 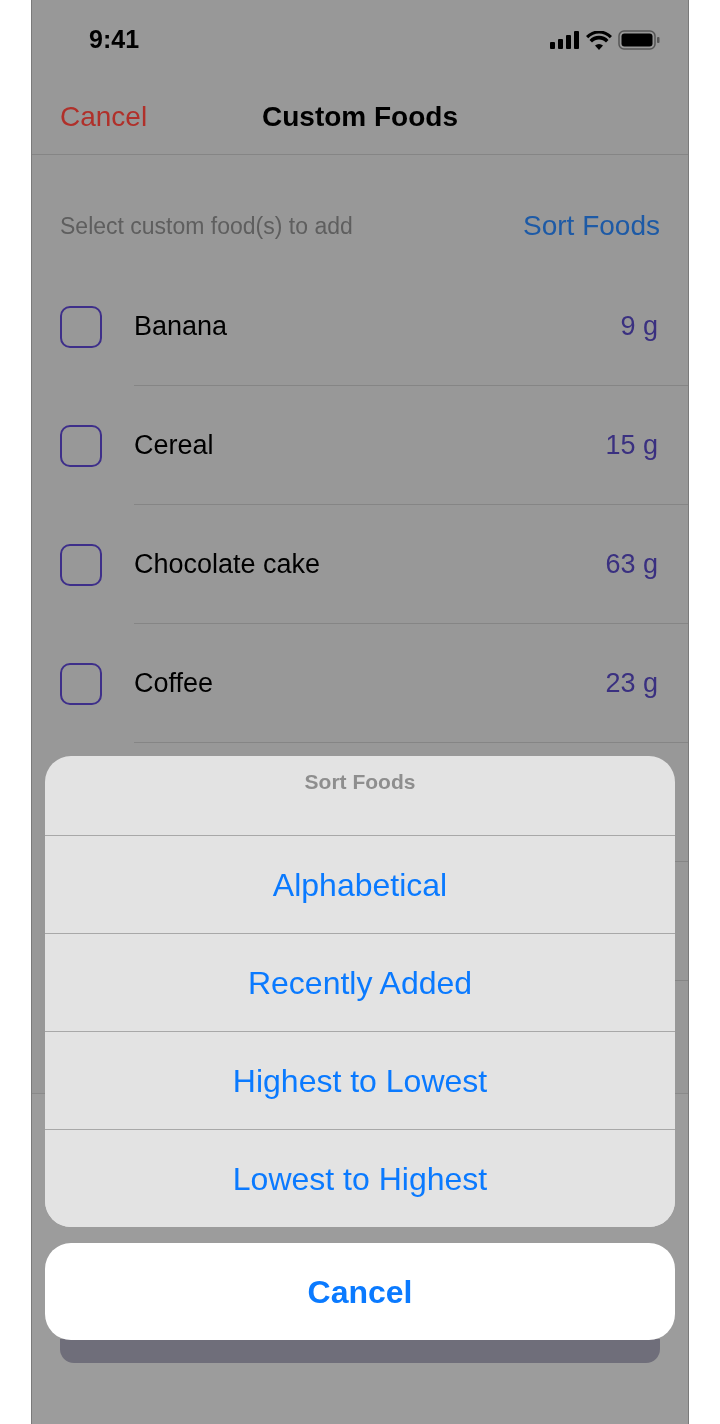 I want to click on sort-option: Lowest to Highest, so click(x=360, y=1178).